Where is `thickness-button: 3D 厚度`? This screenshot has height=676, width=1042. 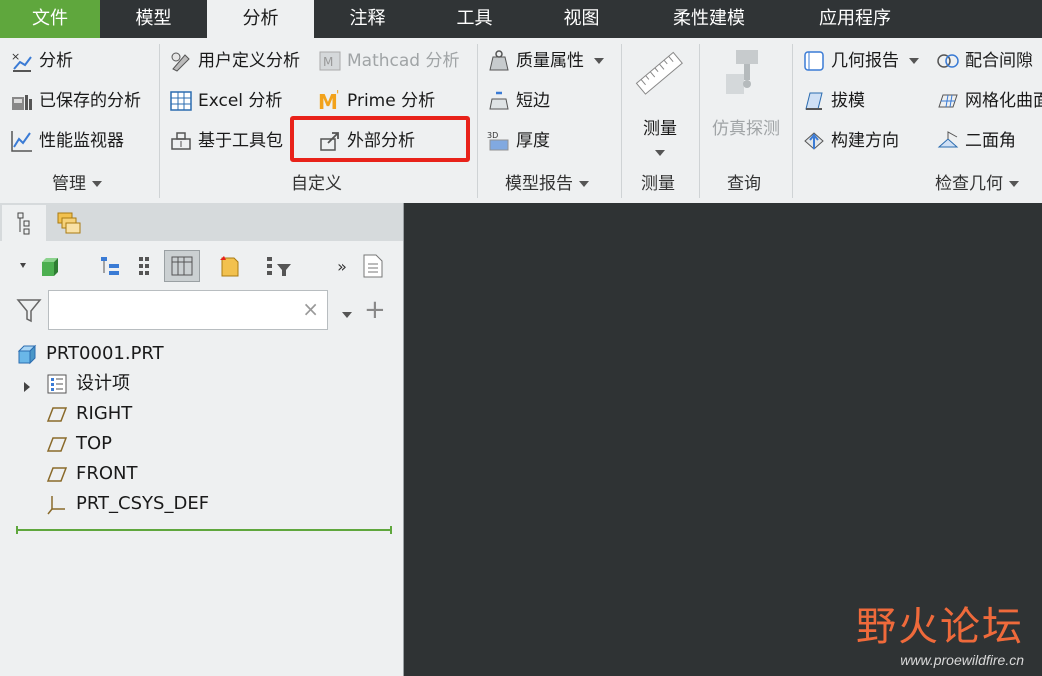 thickness-button: 3D 厚度 is located at coordinates (518, 141).